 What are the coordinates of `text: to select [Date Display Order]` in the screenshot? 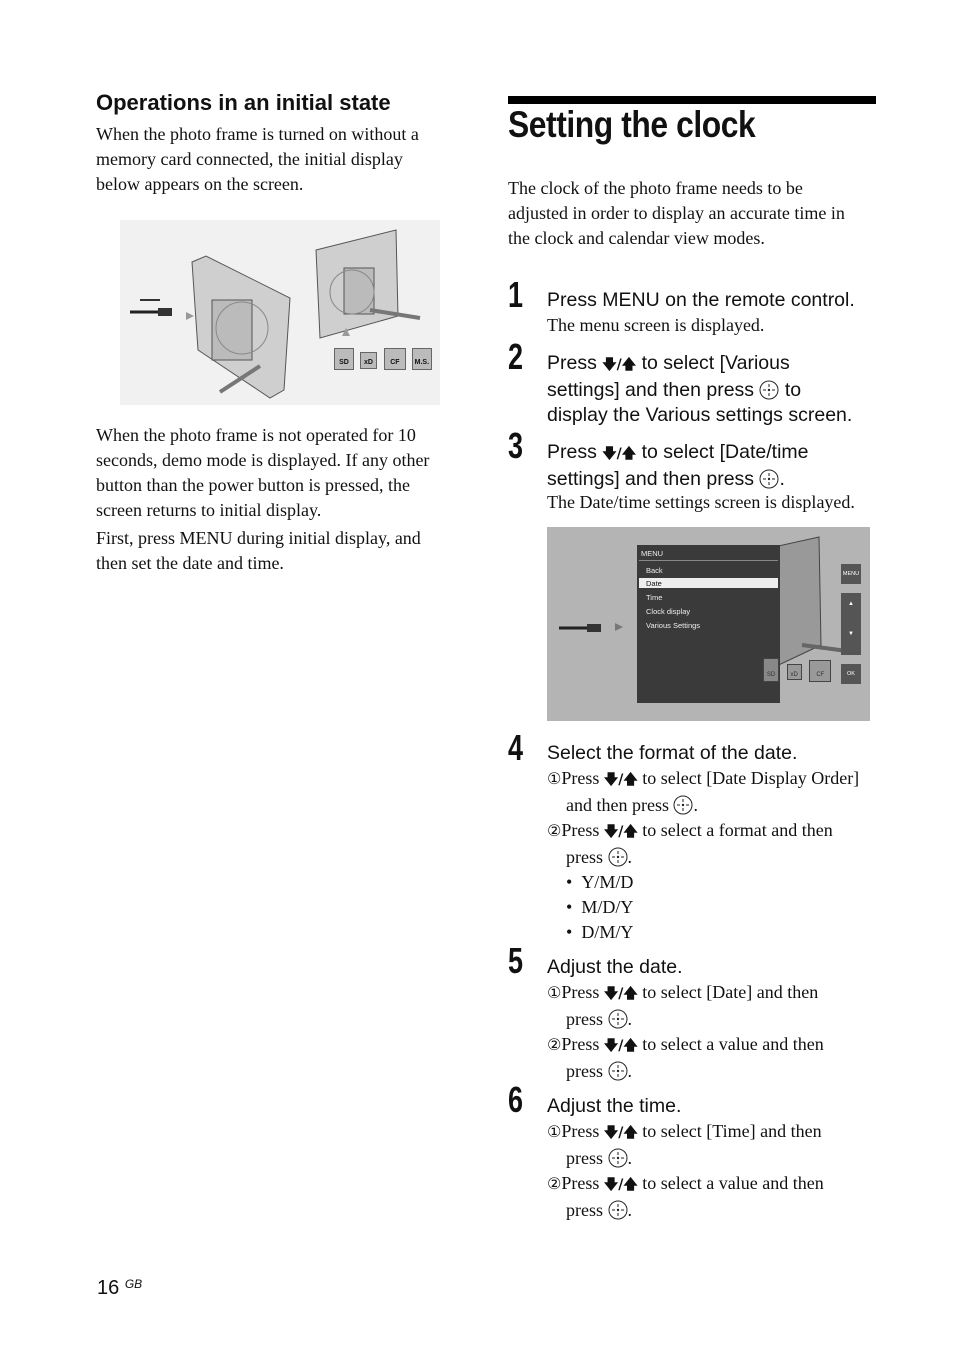 It's located at (748, 778).